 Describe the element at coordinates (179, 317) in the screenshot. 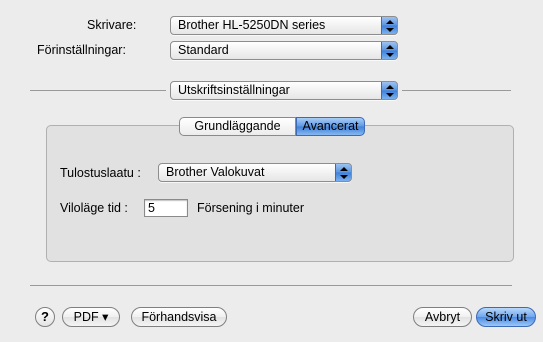

I see `preview-button: Förhandsvisa` at that location.